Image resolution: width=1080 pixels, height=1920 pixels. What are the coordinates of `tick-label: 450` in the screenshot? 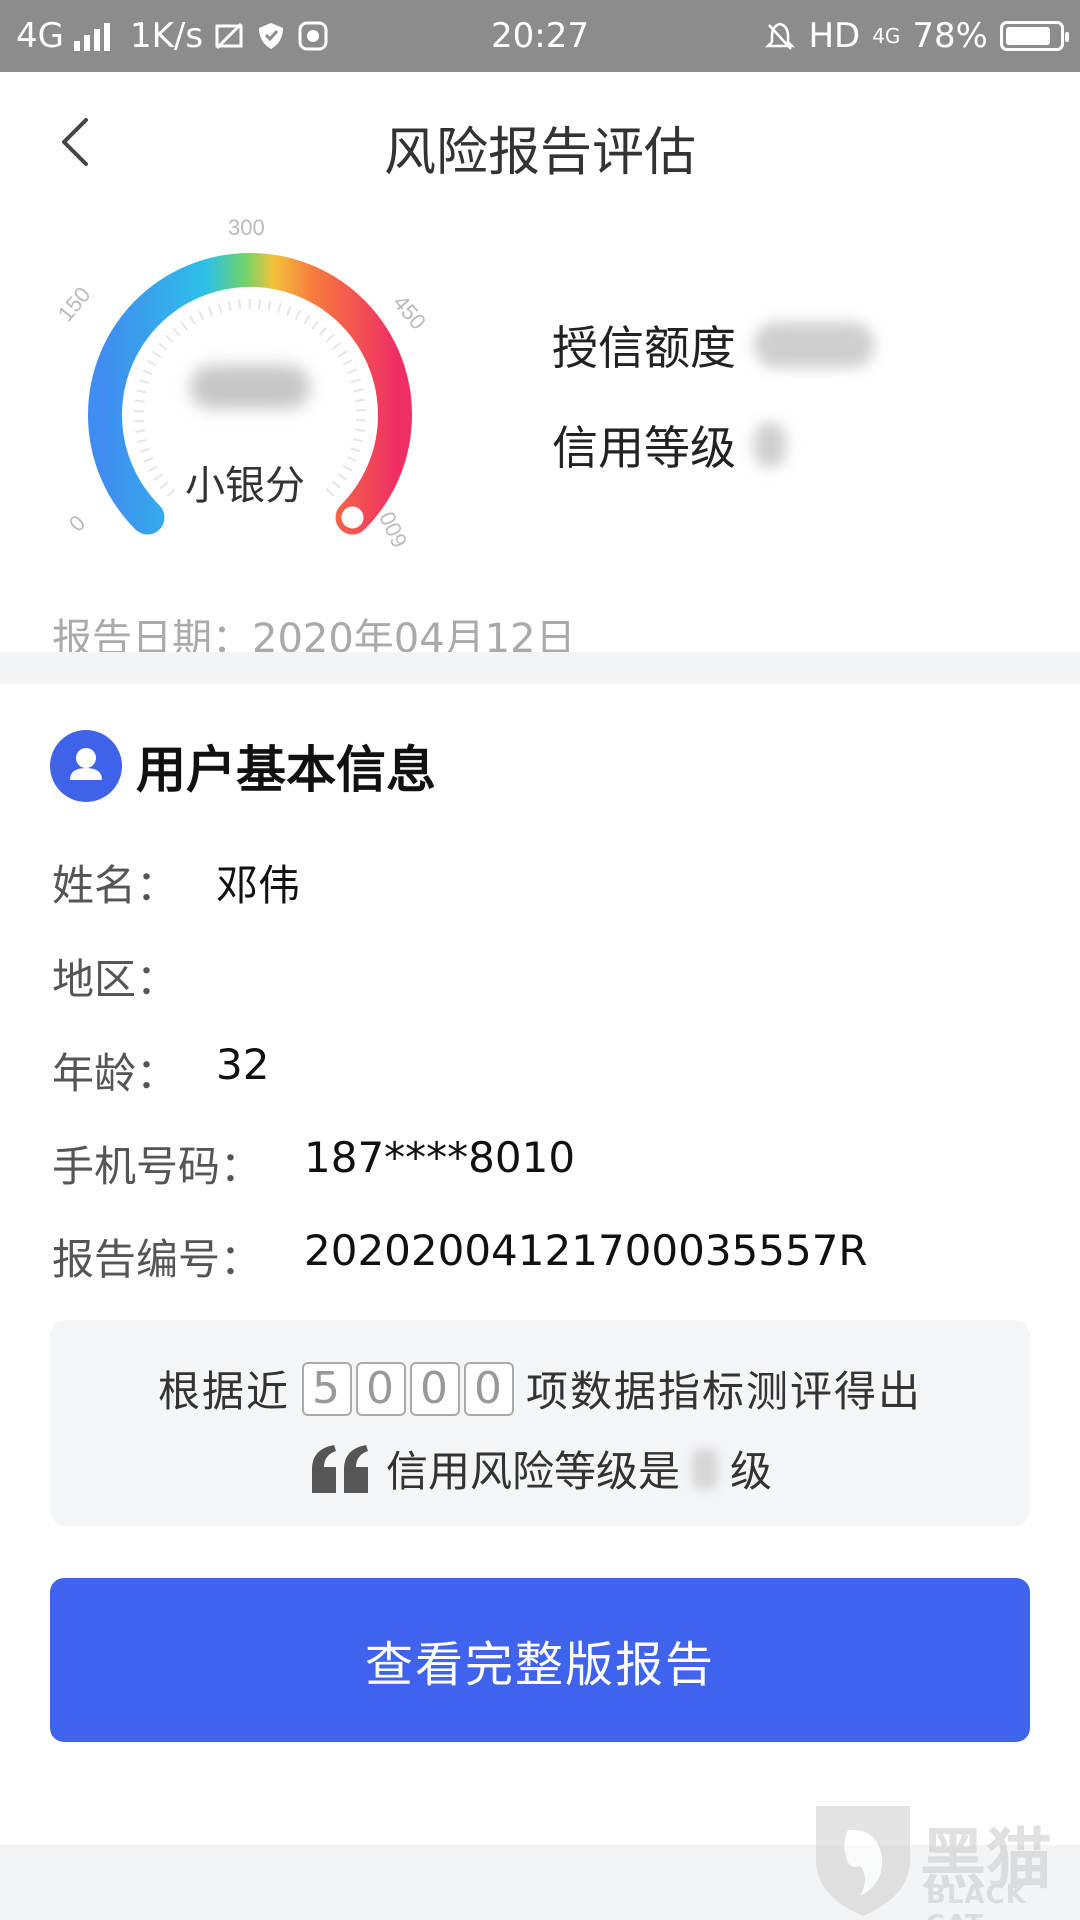 It's located at (409, 312).